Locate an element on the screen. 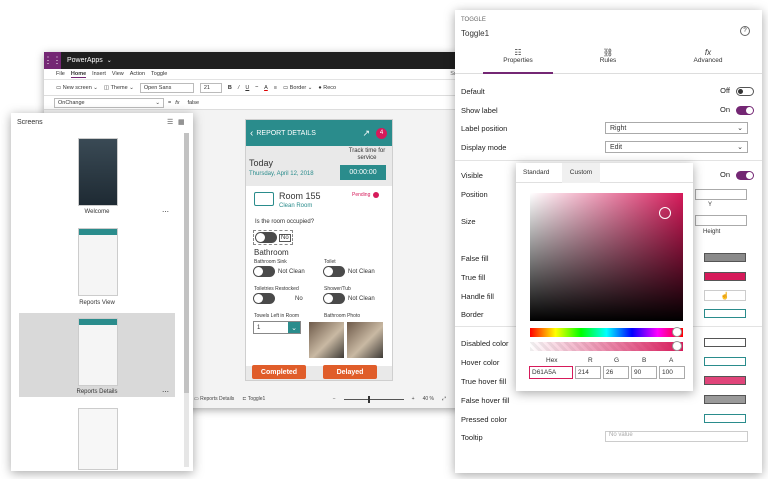 This screenshot has width=768, height=479. sink-toggle-switch is located at coordinates (264, 271).